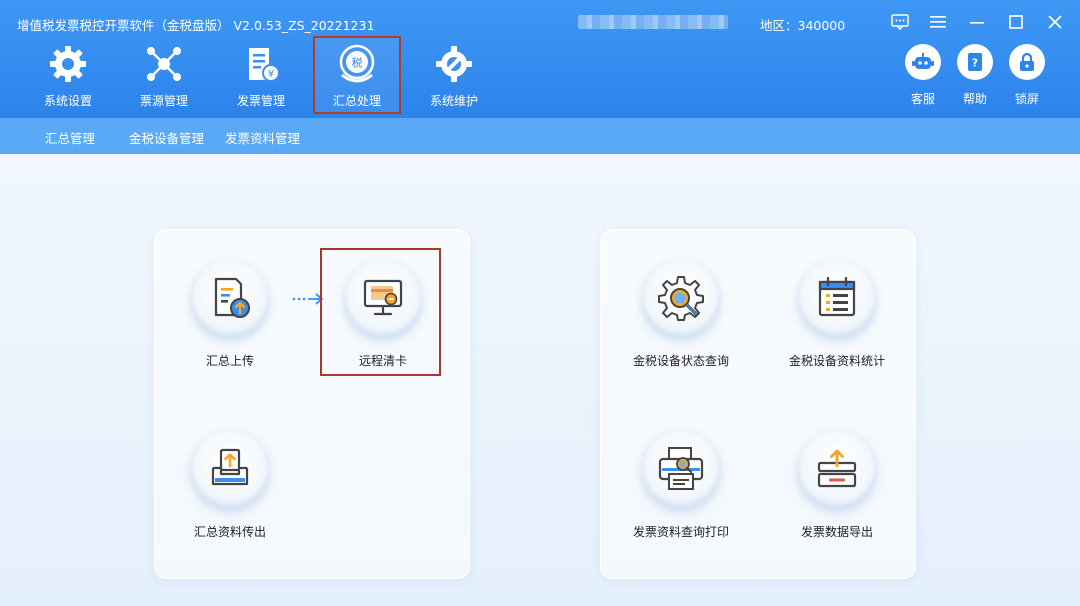  Describe the element at coordinates (70, 137) in the screenshot. I see `subnav-summary-management: 汇总管理` at that location.